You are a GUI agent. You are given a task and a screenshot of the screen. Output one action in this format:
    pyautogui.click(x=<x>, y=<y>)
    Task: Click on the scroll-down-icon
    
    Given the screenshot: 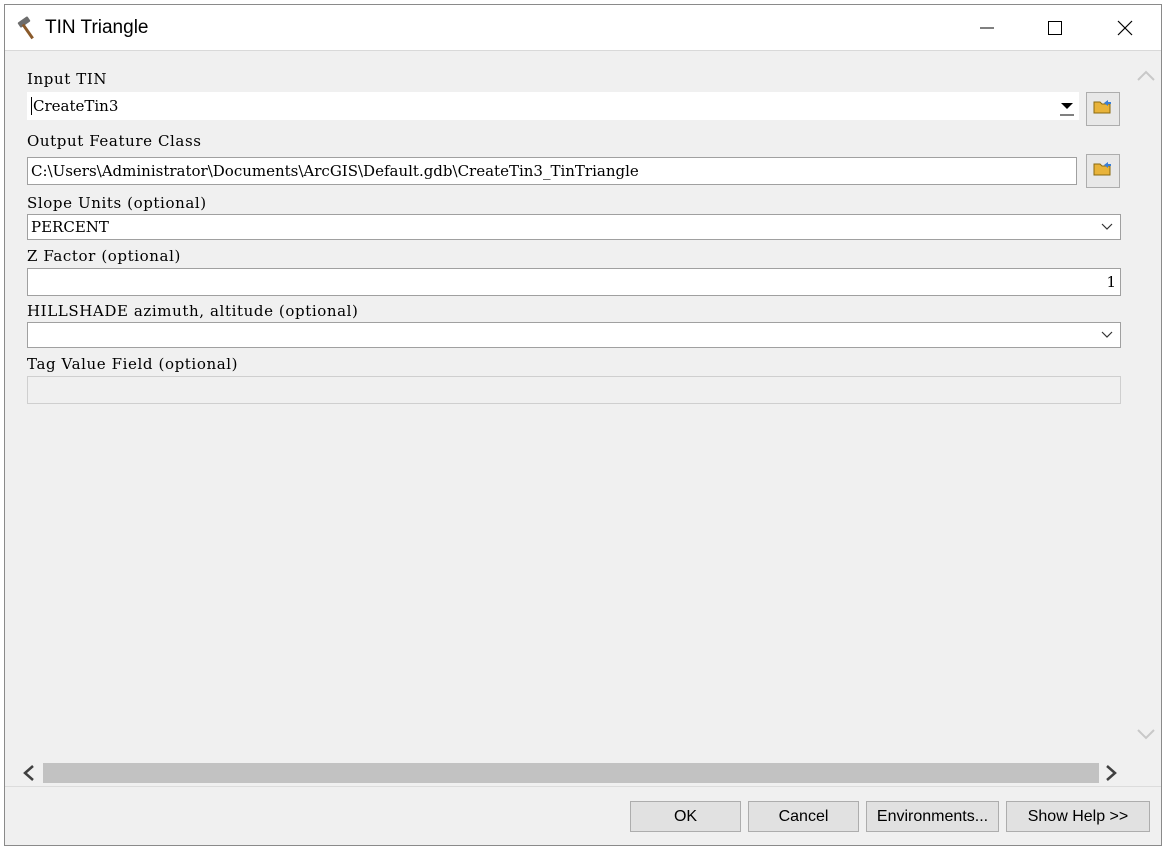 What is the action you would take?
    pyautogui.click(x=1146, y=738)
    